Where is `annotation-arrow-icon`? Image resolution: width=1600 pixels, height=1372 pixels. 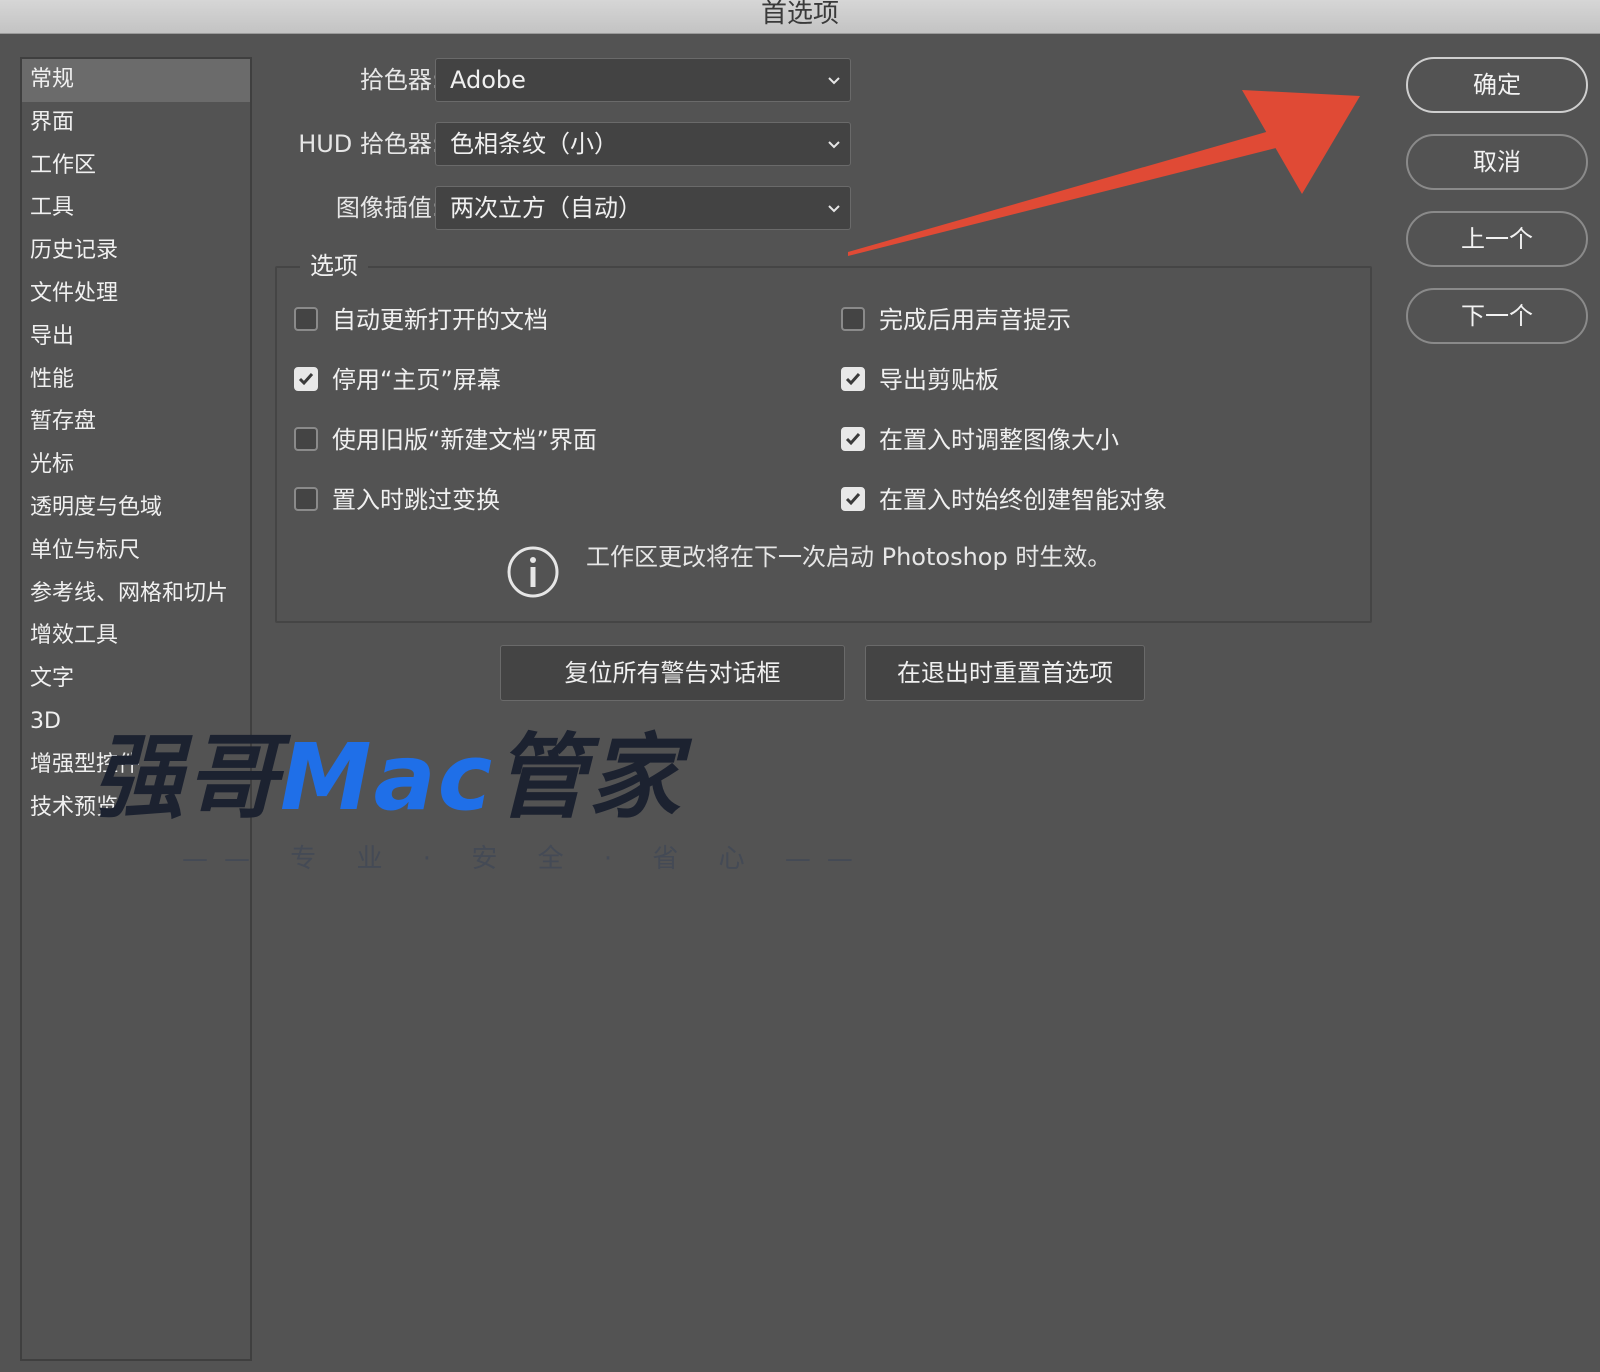
annotation-arrow-icon is located at coordinates (1104, 173).